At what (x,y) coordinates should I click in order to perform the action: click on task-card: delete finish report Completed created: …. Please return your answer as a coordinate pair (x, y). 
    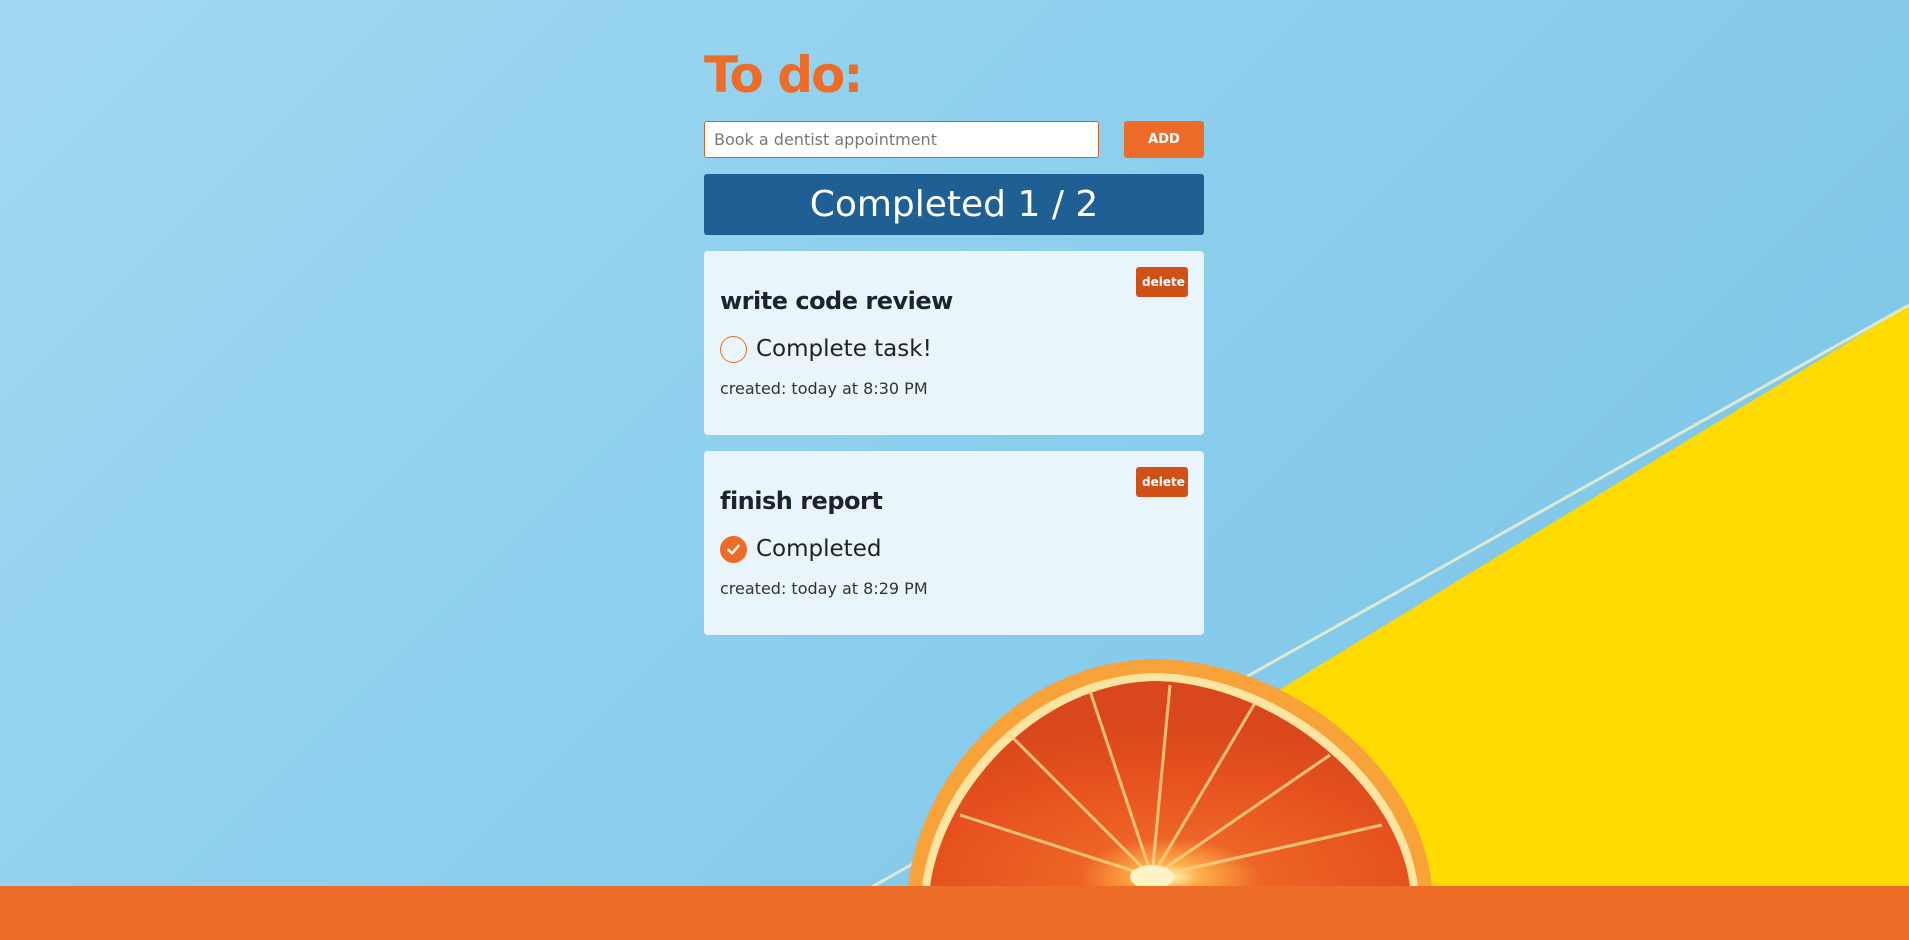
    Looking at the image, I should click on (954, 543).